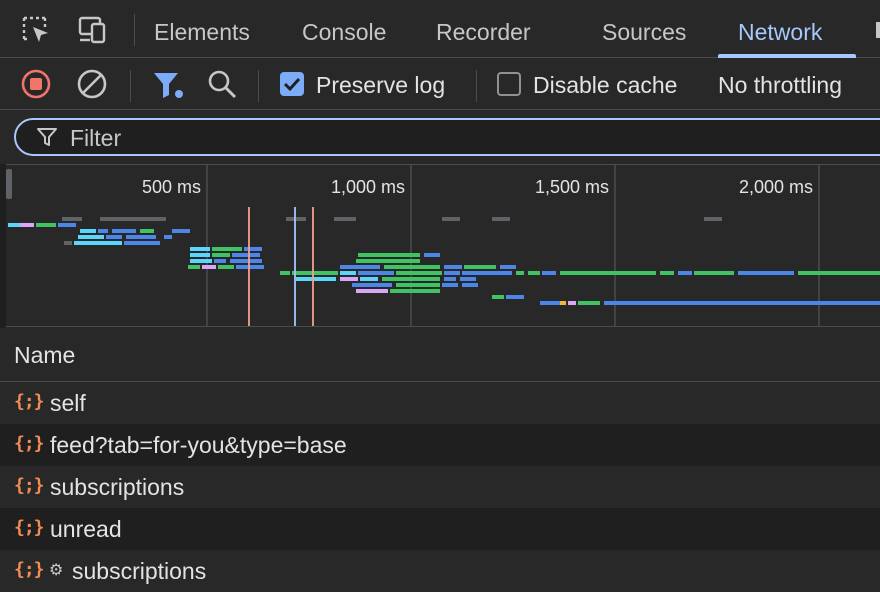 This screenshot has height=592, width=880. I want to click on stalled-bars, so click(392, 231).